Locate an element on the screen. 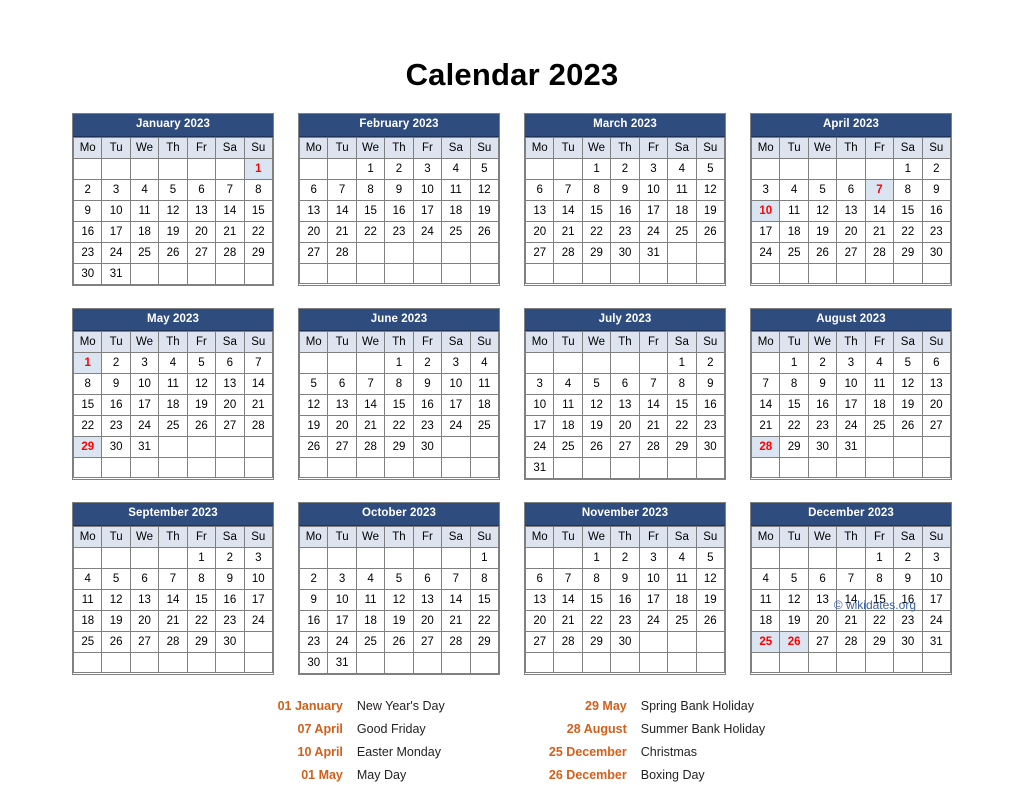 Image resolution: width=1024 pixels, height=785 pixels. day-cell-holiday: 1 is located at coordinates (87, 363).